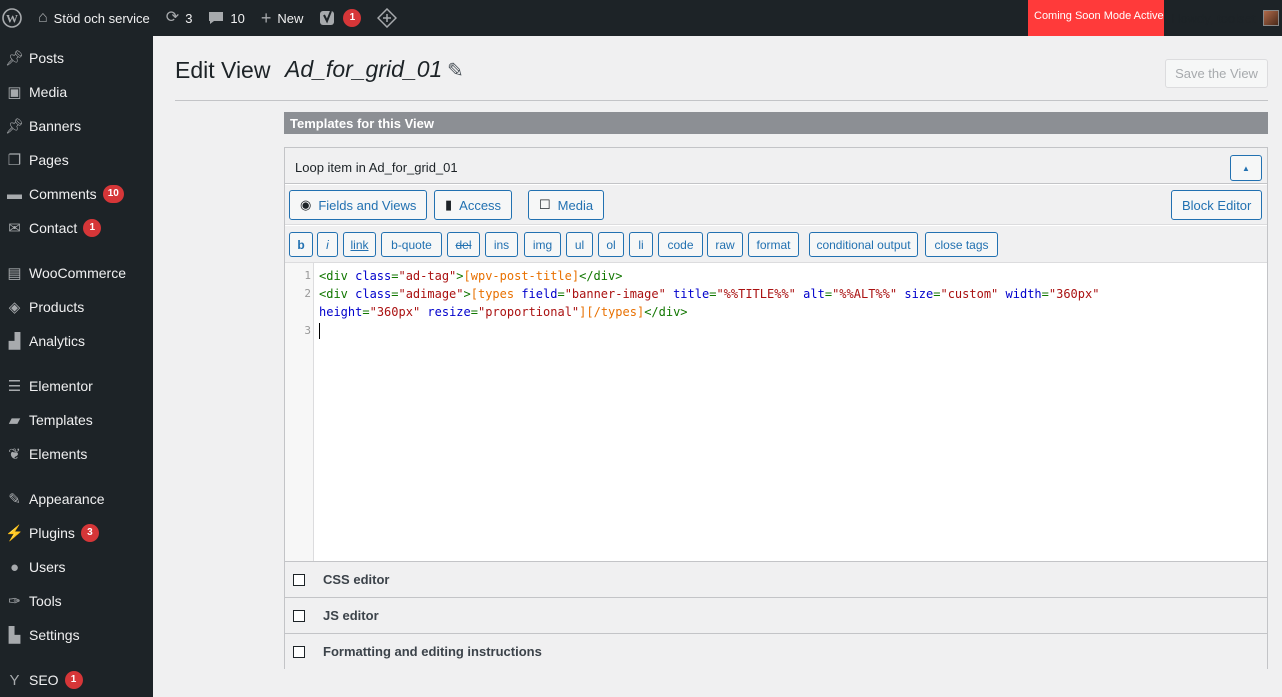 This screenshot has width=1282, height=697. I want to click on code-token: field, so click(539, 294).